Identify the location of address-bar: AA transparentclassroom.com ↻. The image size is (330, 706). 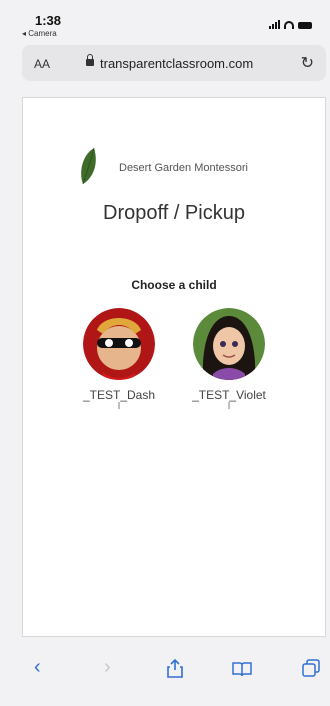
(174, 63).